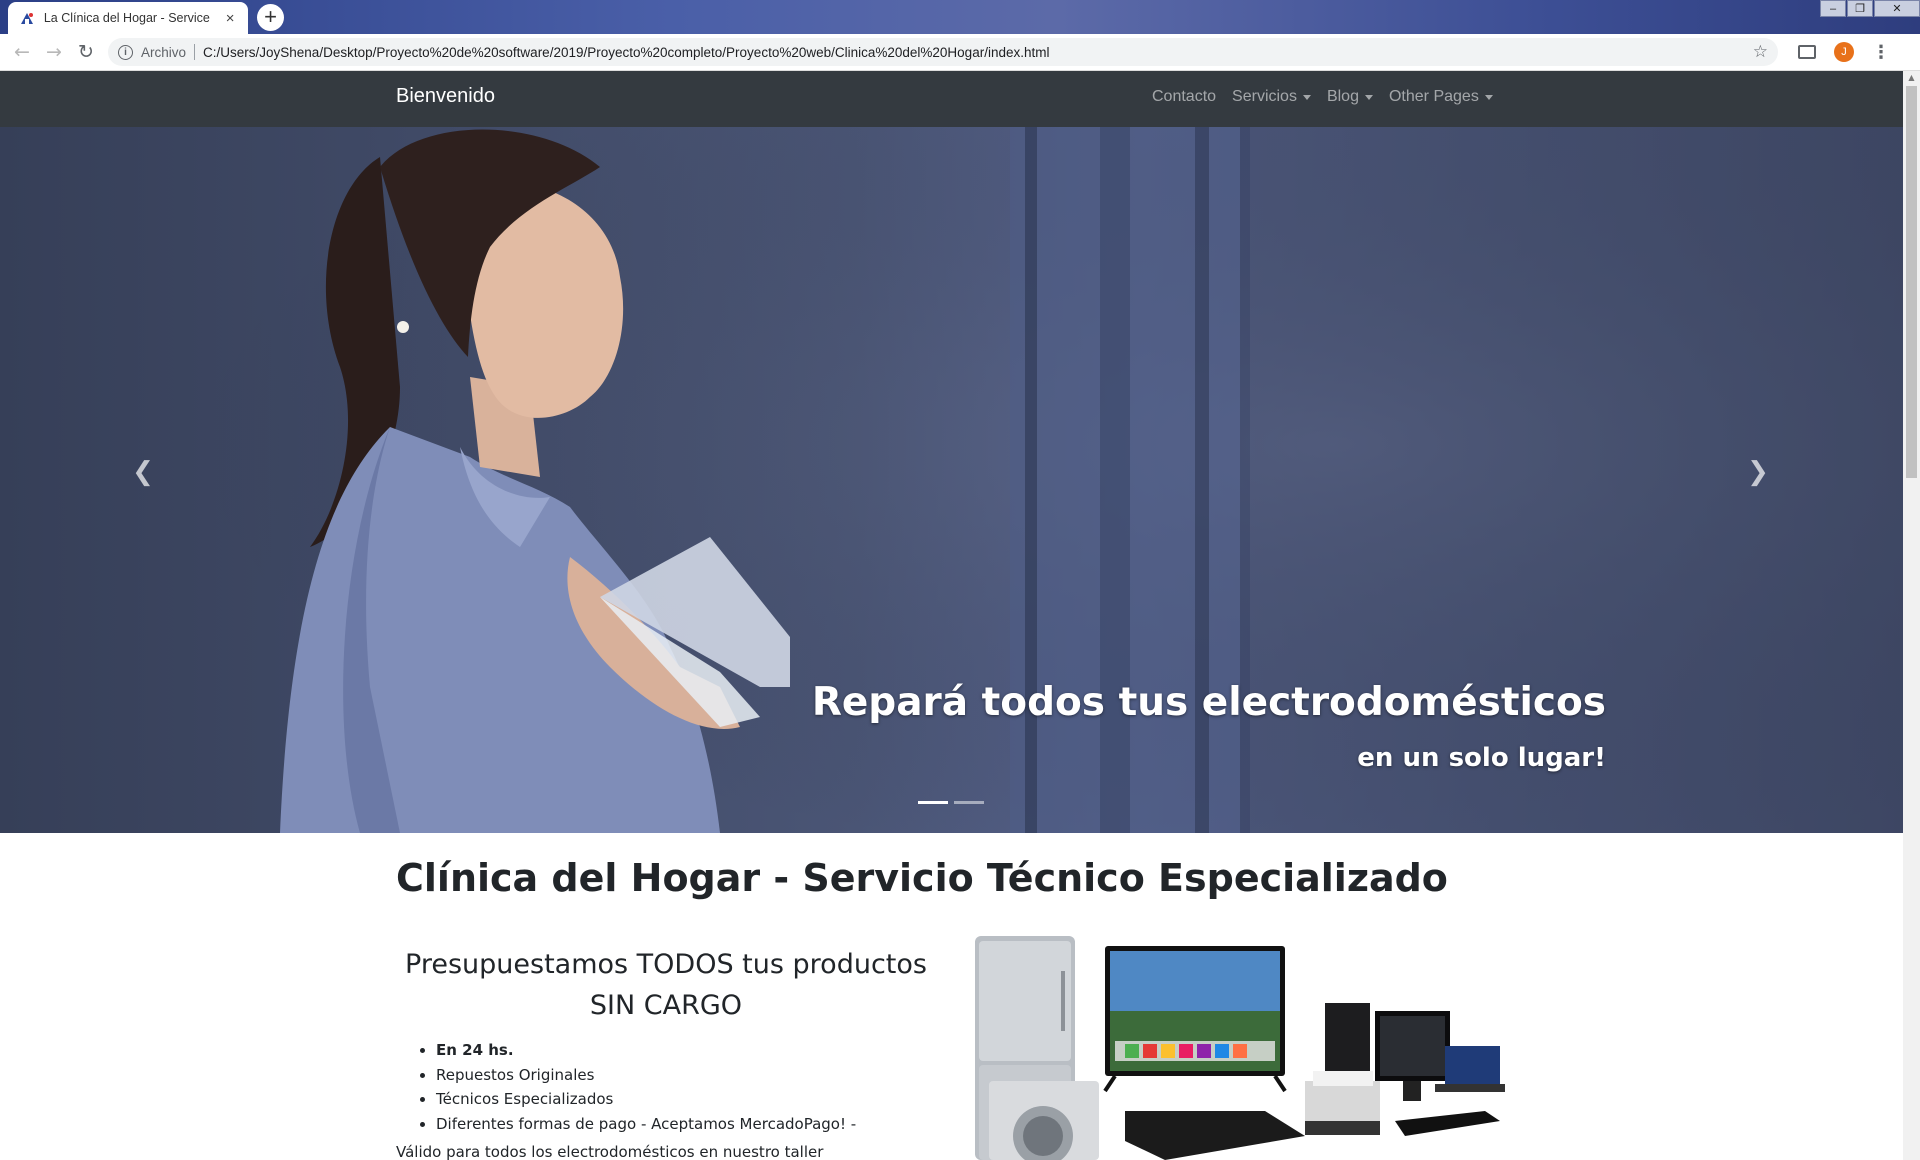 The width and height of the screenshot is (1920, 1160). I want to click on restore-button: ❐, so click(1860, 8).